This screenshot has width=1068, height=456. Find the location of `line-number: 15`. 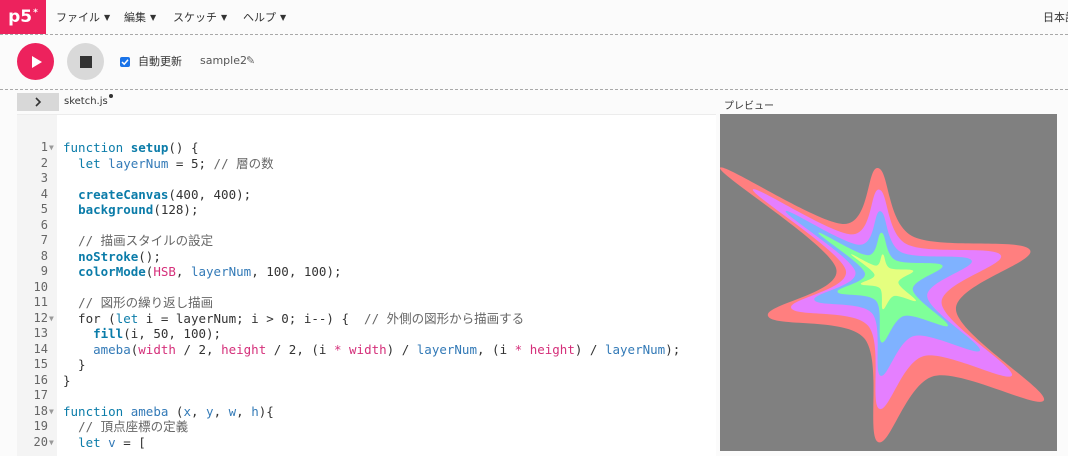

line-number: 15 is located at coordinates (40, 364).